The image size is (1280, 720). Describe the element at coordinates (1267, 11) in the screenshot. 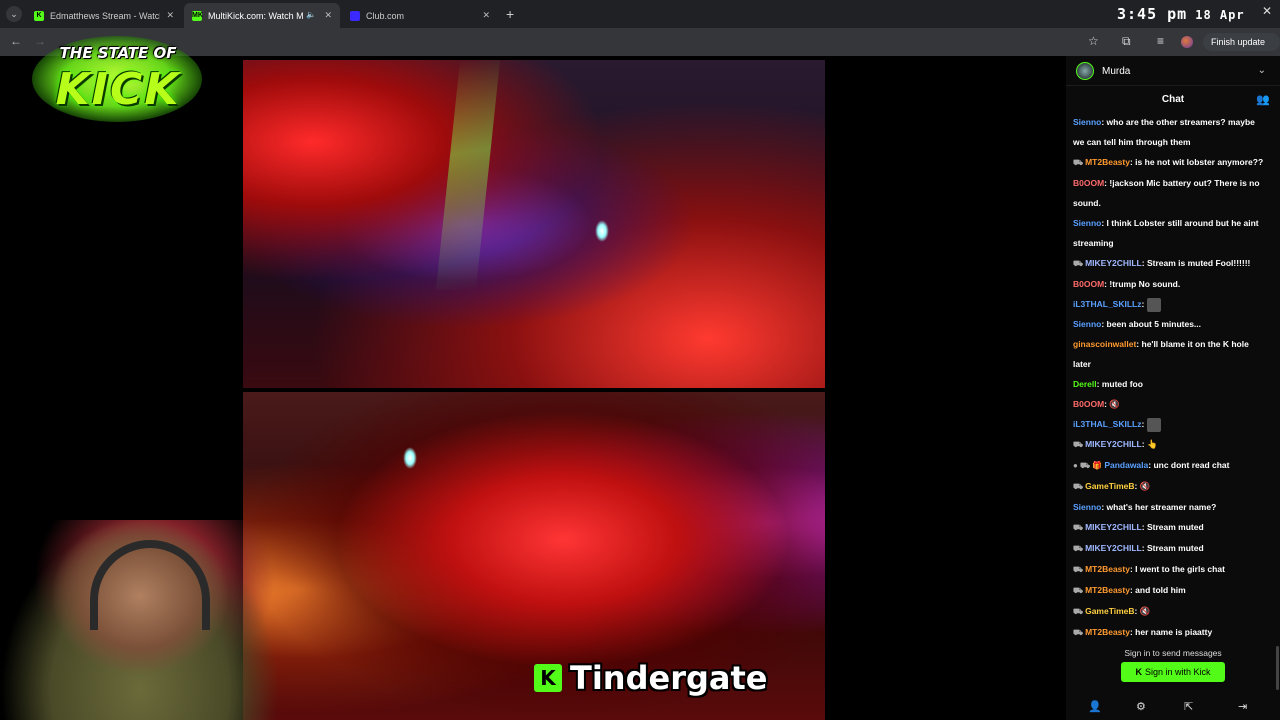

I see `window-close-button: ✕` at that location.